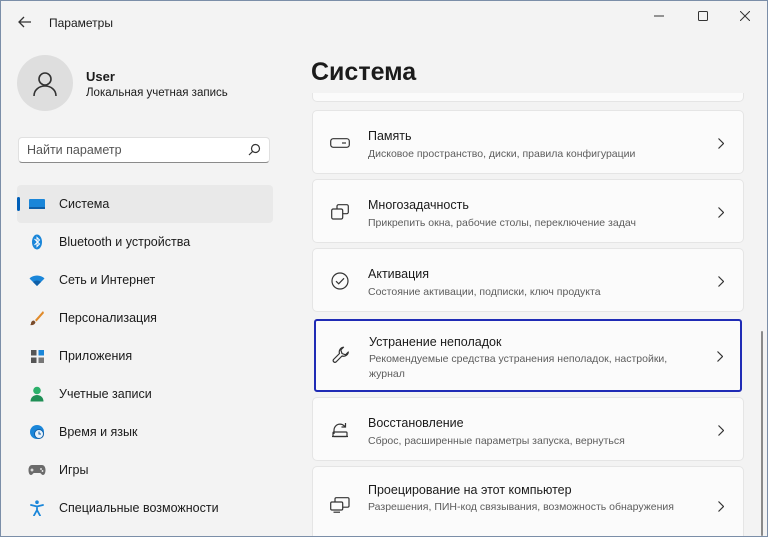 The image size is (768, 537). What do you see at coordinates (96, 356) in the screenshot?
I see `sidebar-item-label: Приложения` at bounding box center [96, 356].